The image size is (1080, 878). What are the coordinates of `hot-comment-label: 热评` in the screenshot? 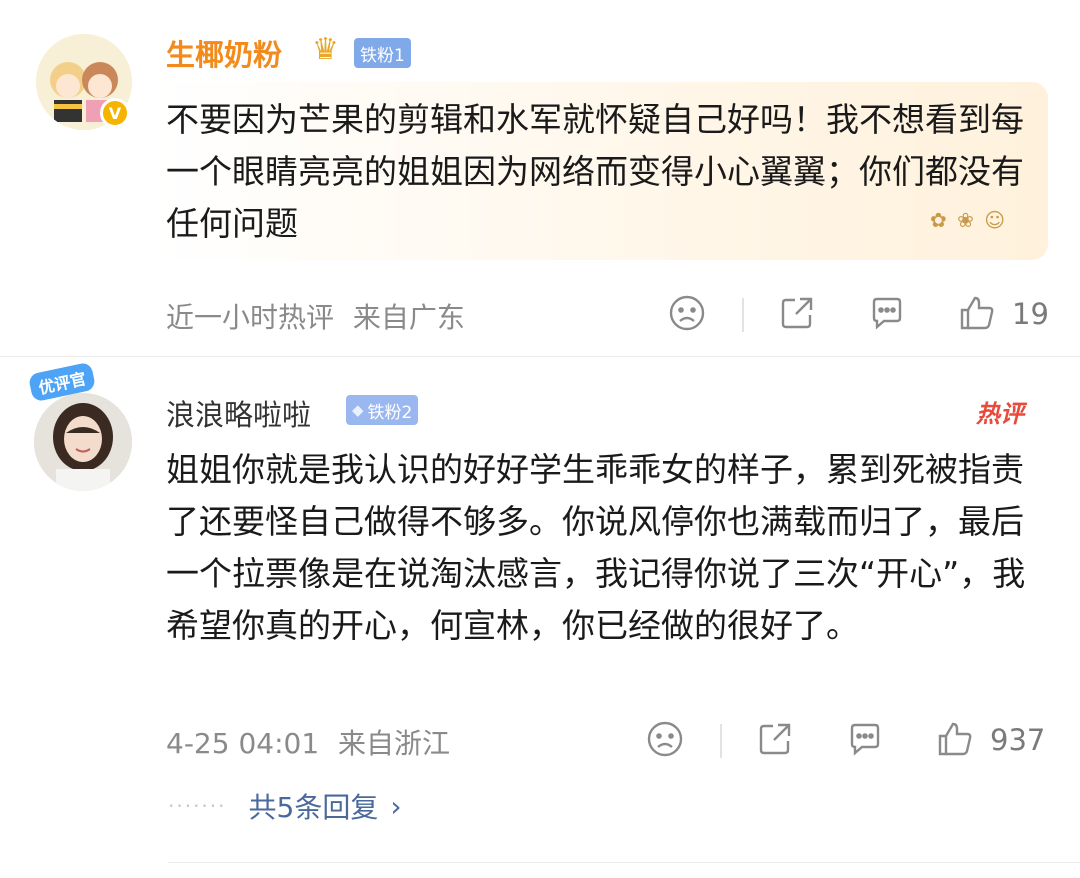 It's located at (1000, 414).